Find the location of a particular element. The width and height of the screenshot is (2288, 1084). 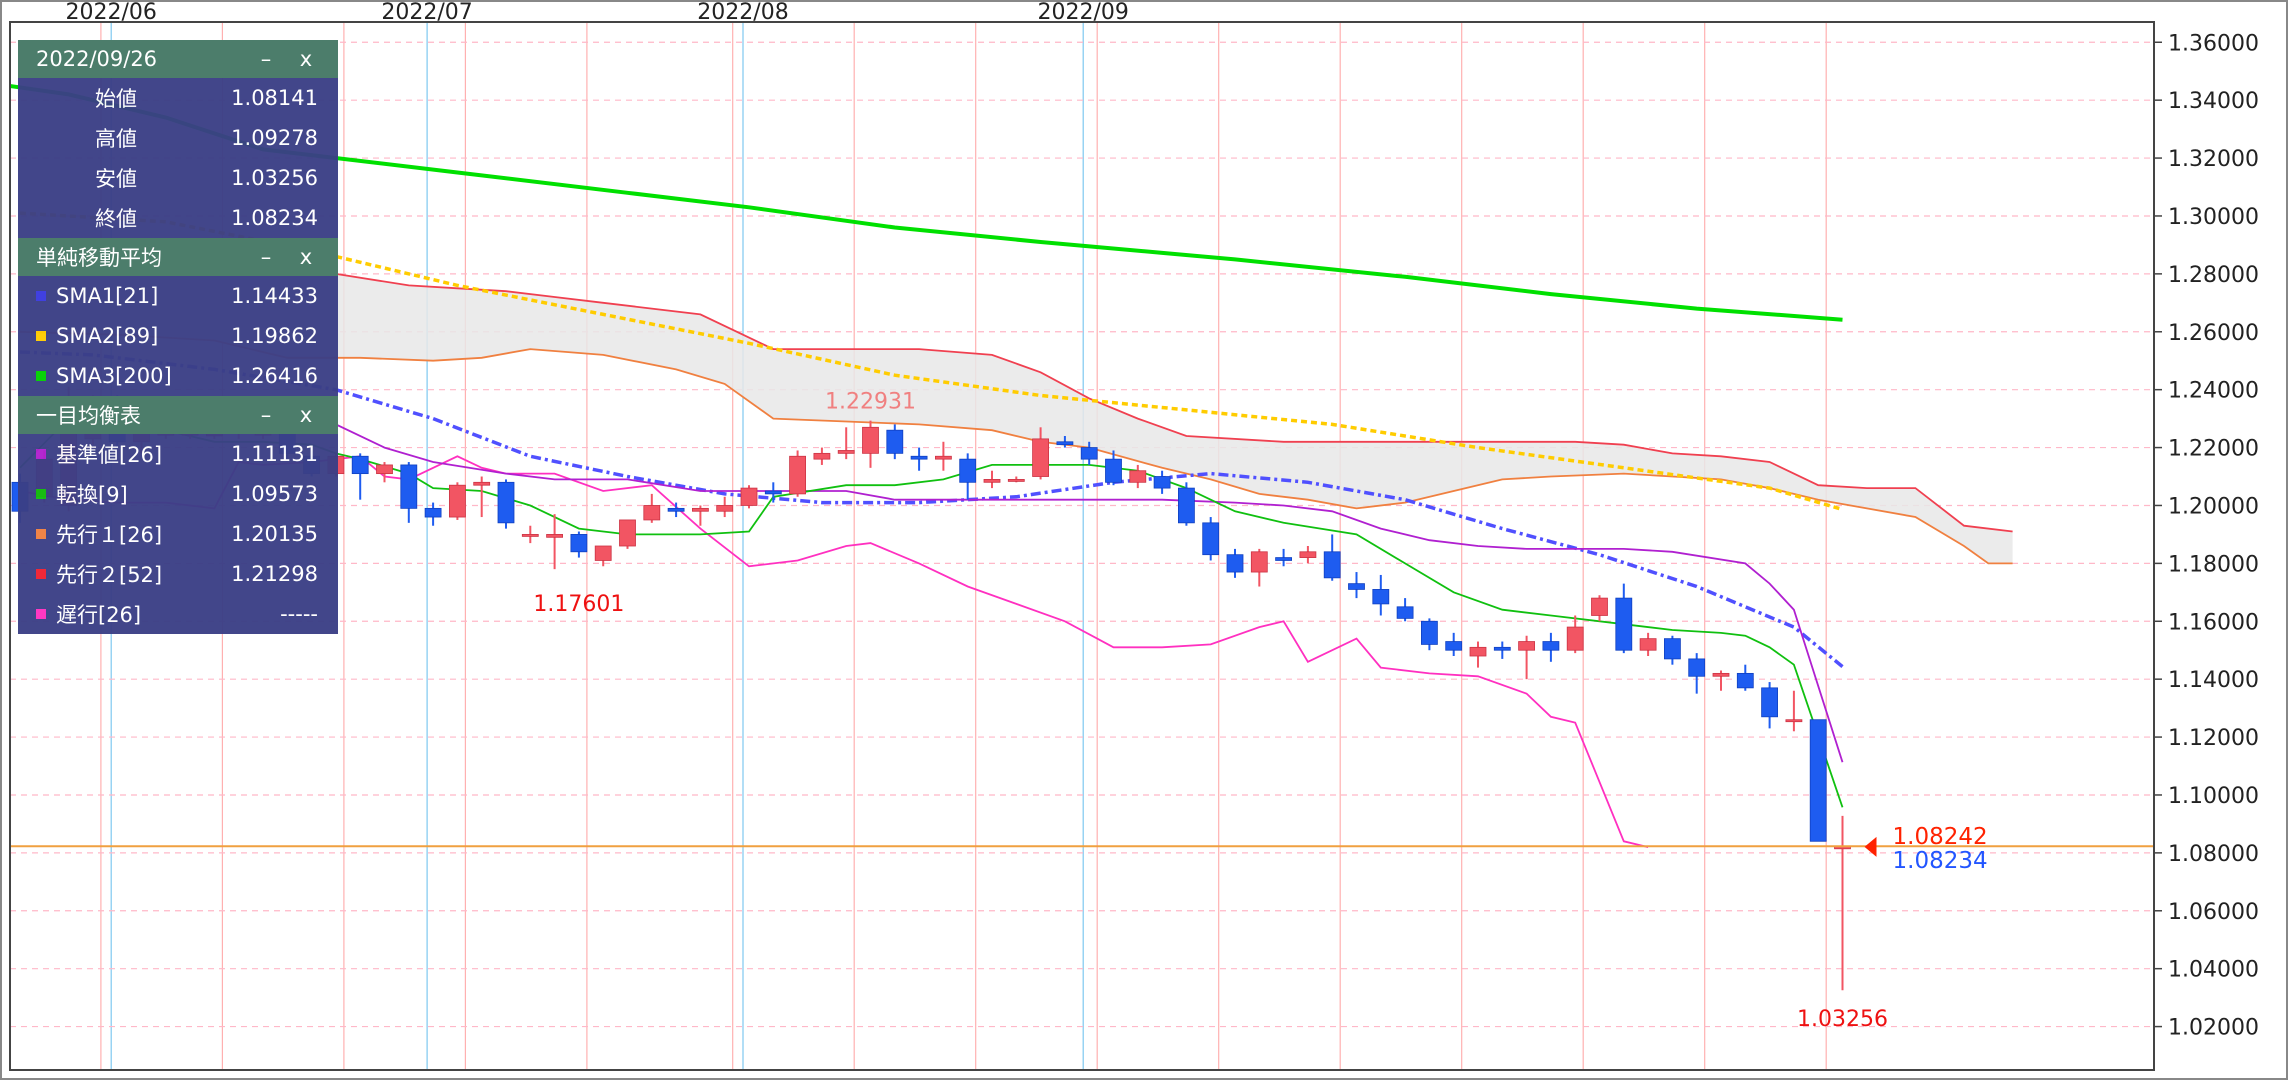

ask-price-label: 1.08242 is located at coordinates (1940, 837).